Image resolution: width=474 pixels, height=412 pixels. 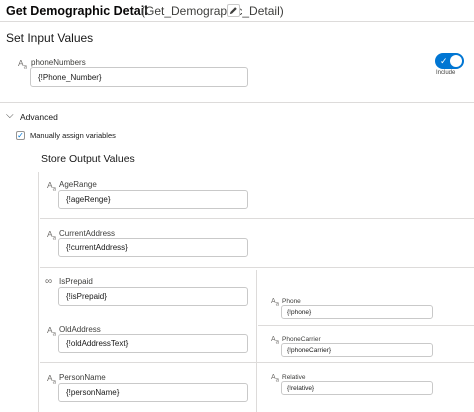 What do you see at coordinates (153, 199) in the screenshot?
I see `age-range-input: {!ageRenge}` at bounding box center [153, 199].